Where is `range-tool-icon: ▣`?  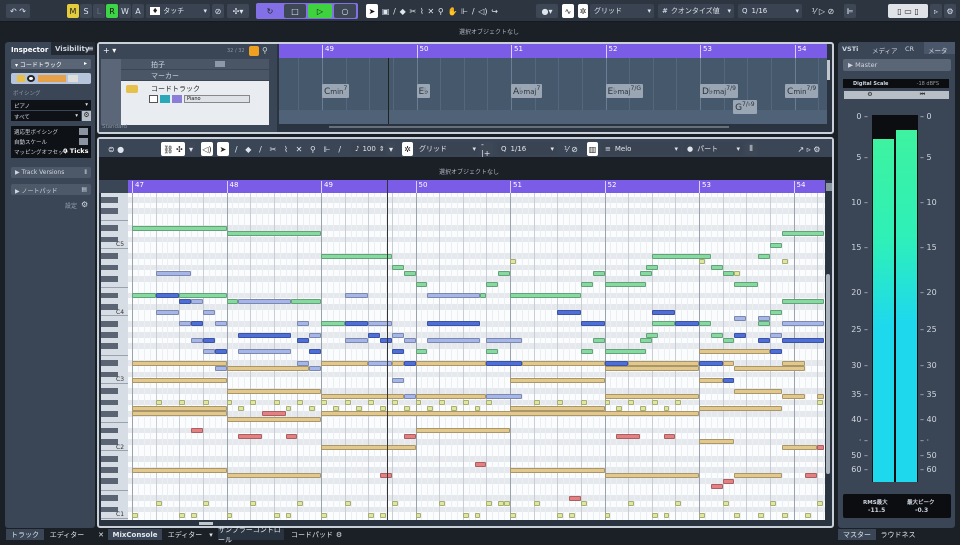
range-tool-icon: ▣ is located at coordinates (386, 11).